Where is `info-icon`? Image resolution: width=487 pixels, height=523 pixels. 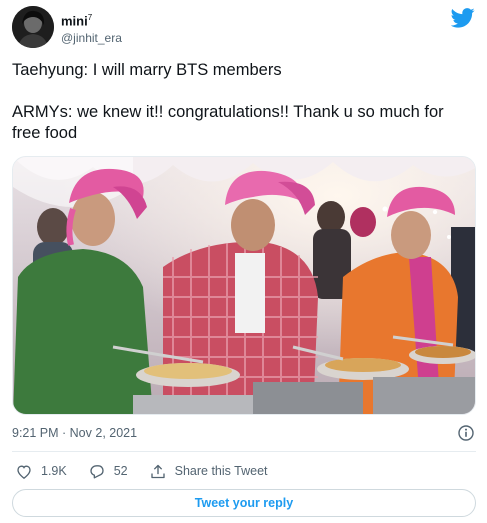
info-icon is located at coordinates (466, 433).